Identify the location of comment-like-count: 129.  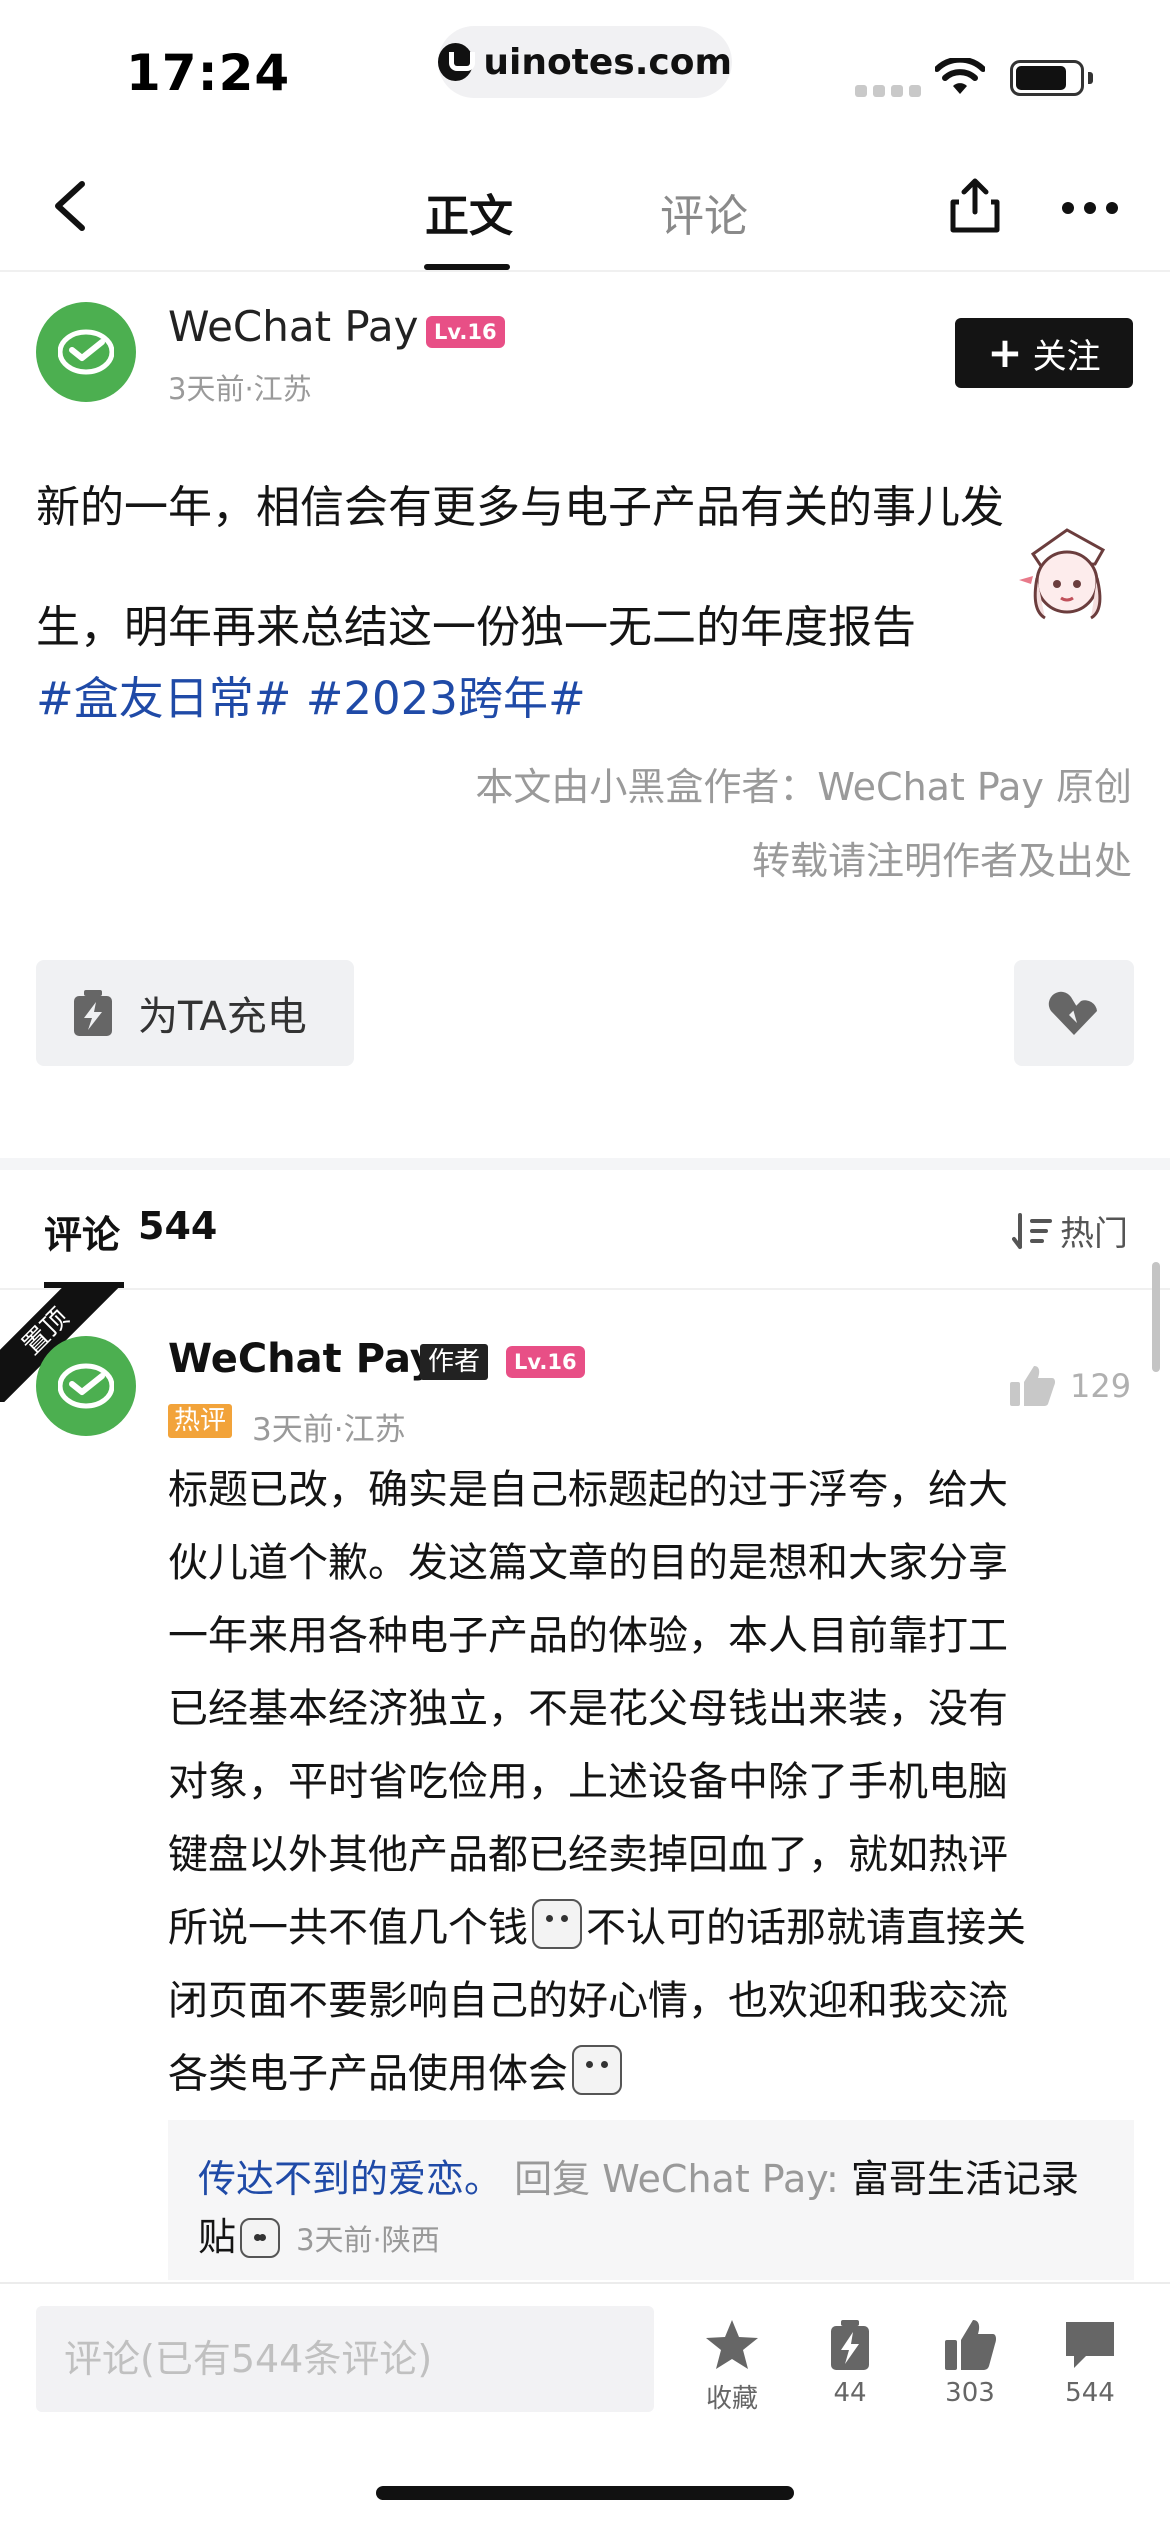
(1101, 1386).